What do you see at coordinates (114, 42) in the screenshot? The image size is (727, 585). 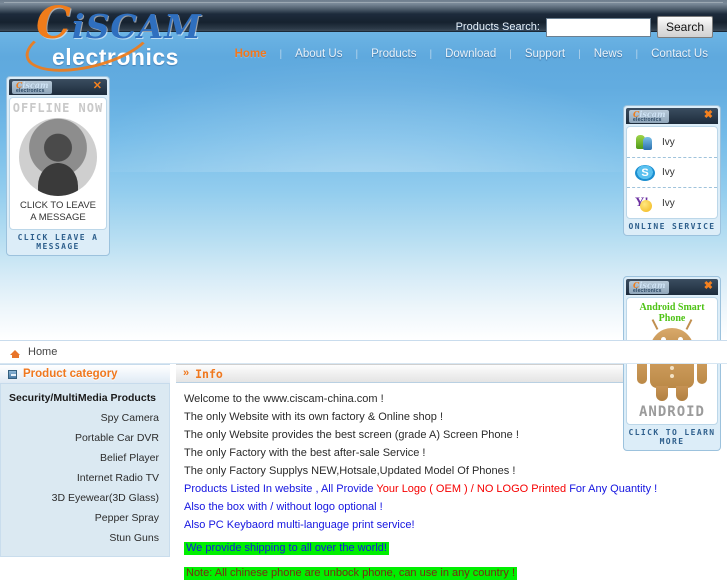 I see `site-logo: CiSCAM electronics` at bounding box center [114, 42].